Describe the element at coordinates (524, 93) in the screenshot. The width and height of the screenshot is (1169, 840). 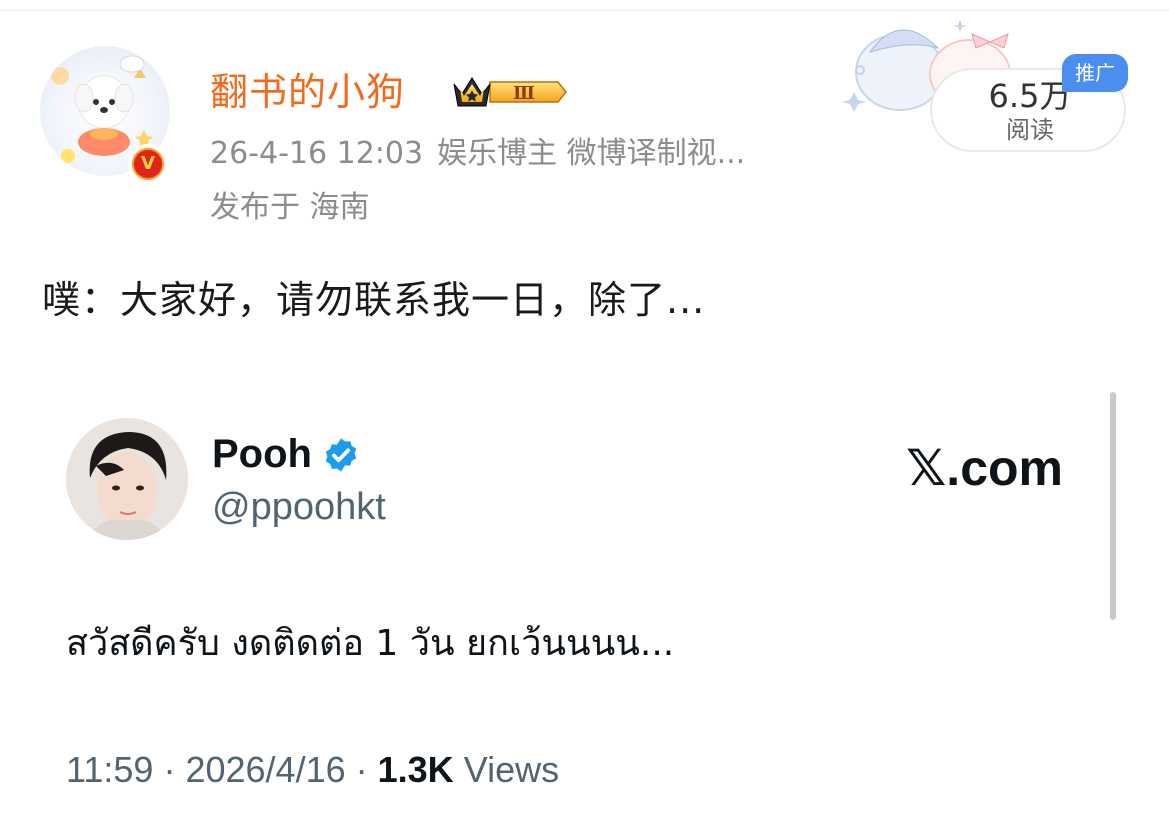
I see `vip-level-text: Ⅲ` at that location.